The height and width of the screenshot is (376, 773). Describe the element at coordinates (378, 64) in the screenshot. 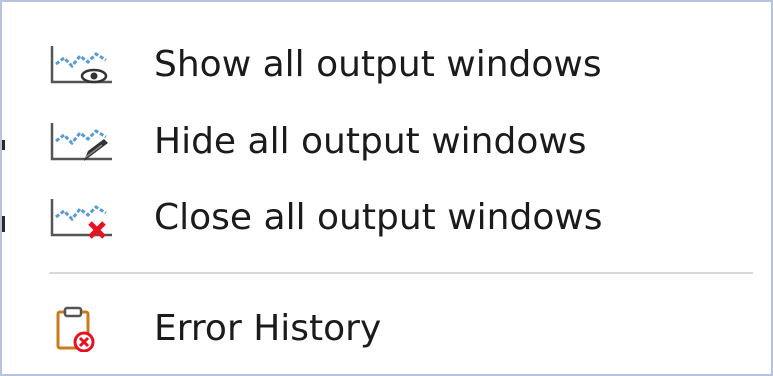

I see `menu-item-label: Show all output windows` at that location.